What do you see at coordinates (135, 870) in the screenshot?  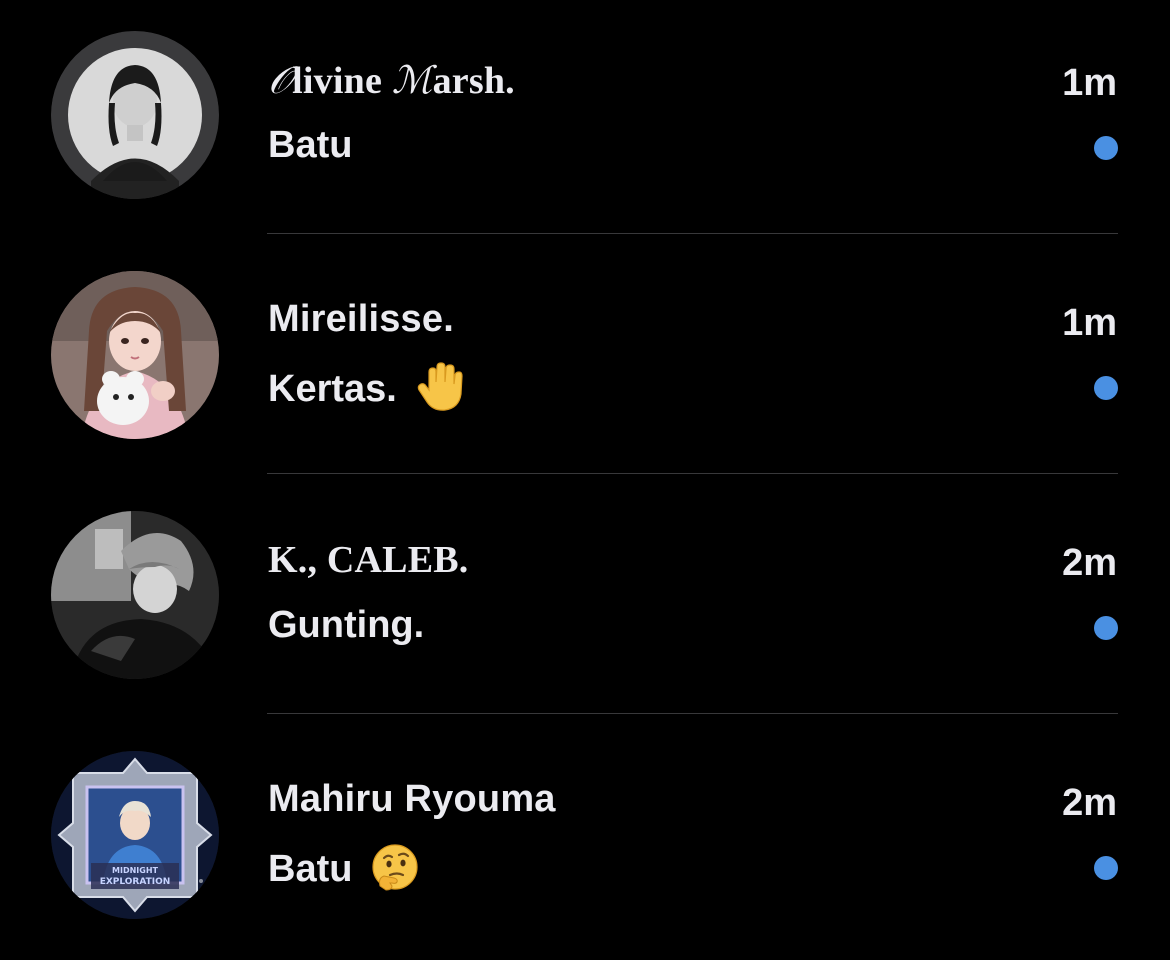 I see `svg-text: MIDNIGHT` at bounding box center [135, 870].